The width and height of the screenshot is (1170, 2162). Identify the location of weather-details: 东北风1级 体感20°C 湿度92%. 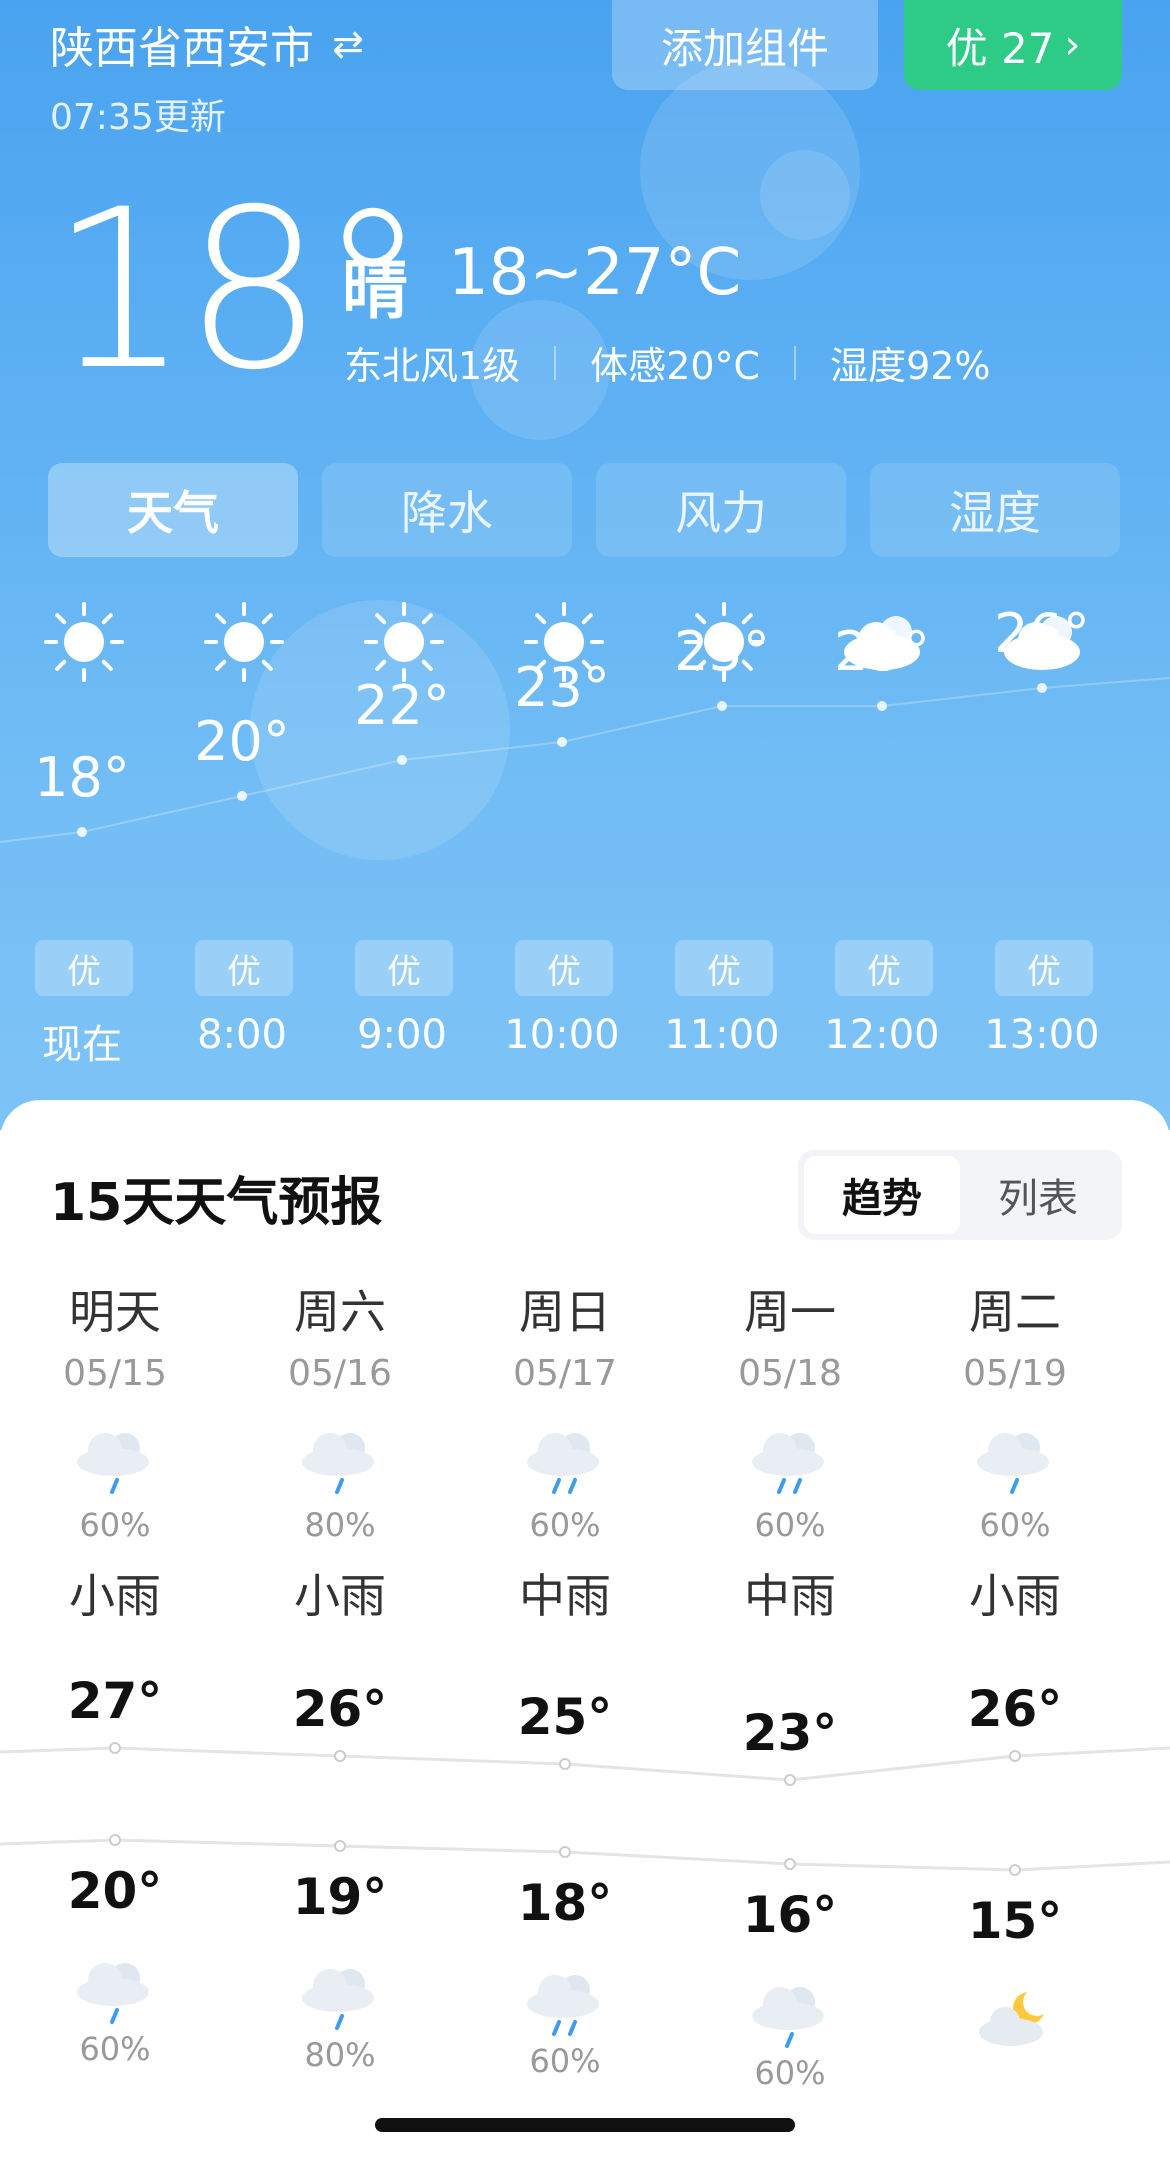
(667, 362).